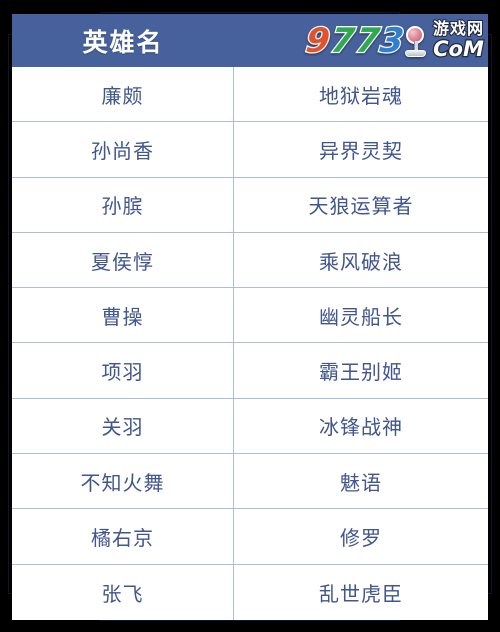  I want to click on cell-skin-name: 冰锋战神, so click(361, 428).